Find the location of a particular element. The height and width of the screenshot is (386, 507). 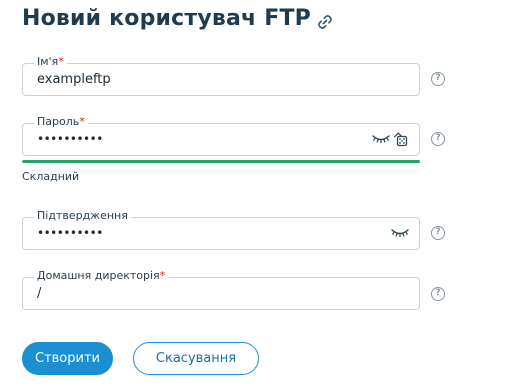

username-help-icon: ? is located at coordinates (438, 79).